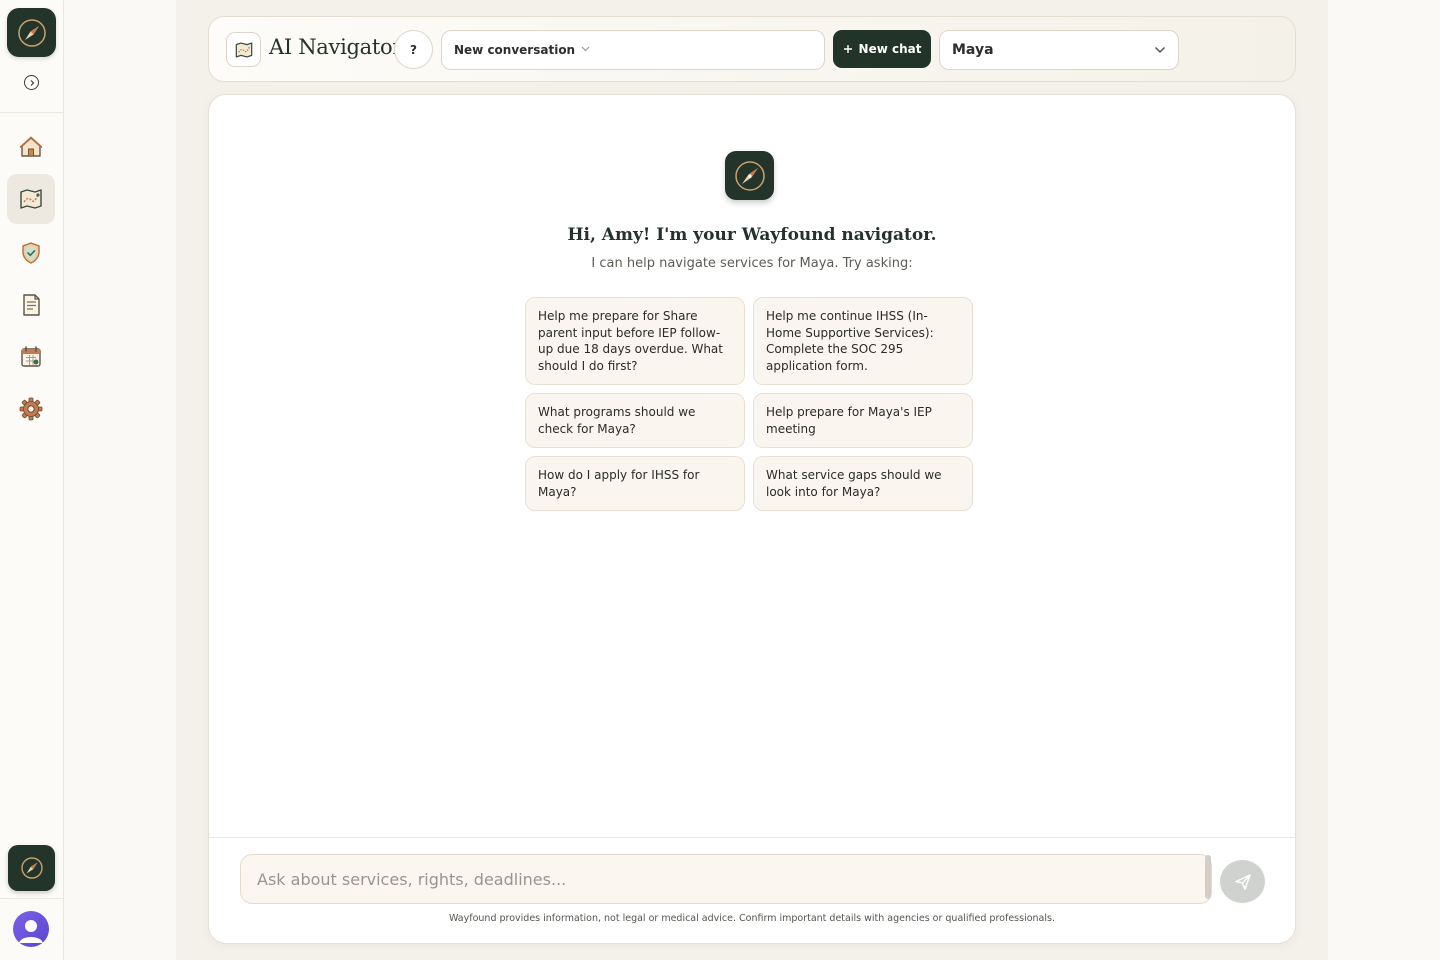 The image size is (1440, 960). What do you see at coordinates (31, 931) in the screenshot?
I see `user-icon` at bounding box center [31, 931].